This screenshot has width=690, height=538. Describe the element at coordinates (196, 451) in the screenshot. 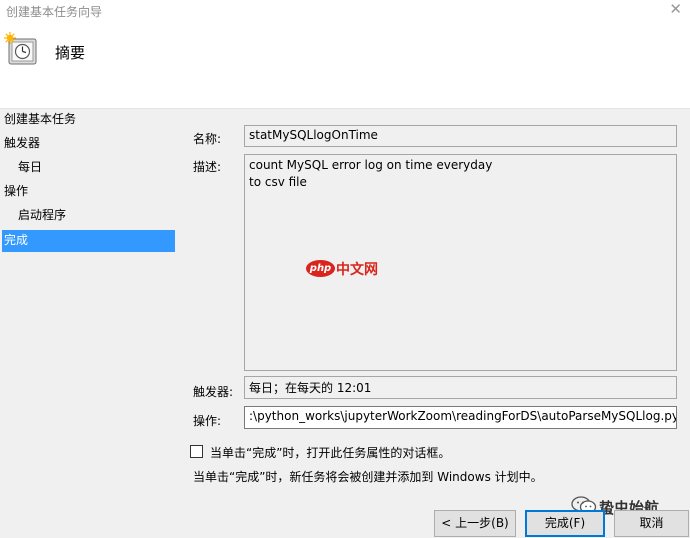

I see `open-properties-checkbox` at that location.